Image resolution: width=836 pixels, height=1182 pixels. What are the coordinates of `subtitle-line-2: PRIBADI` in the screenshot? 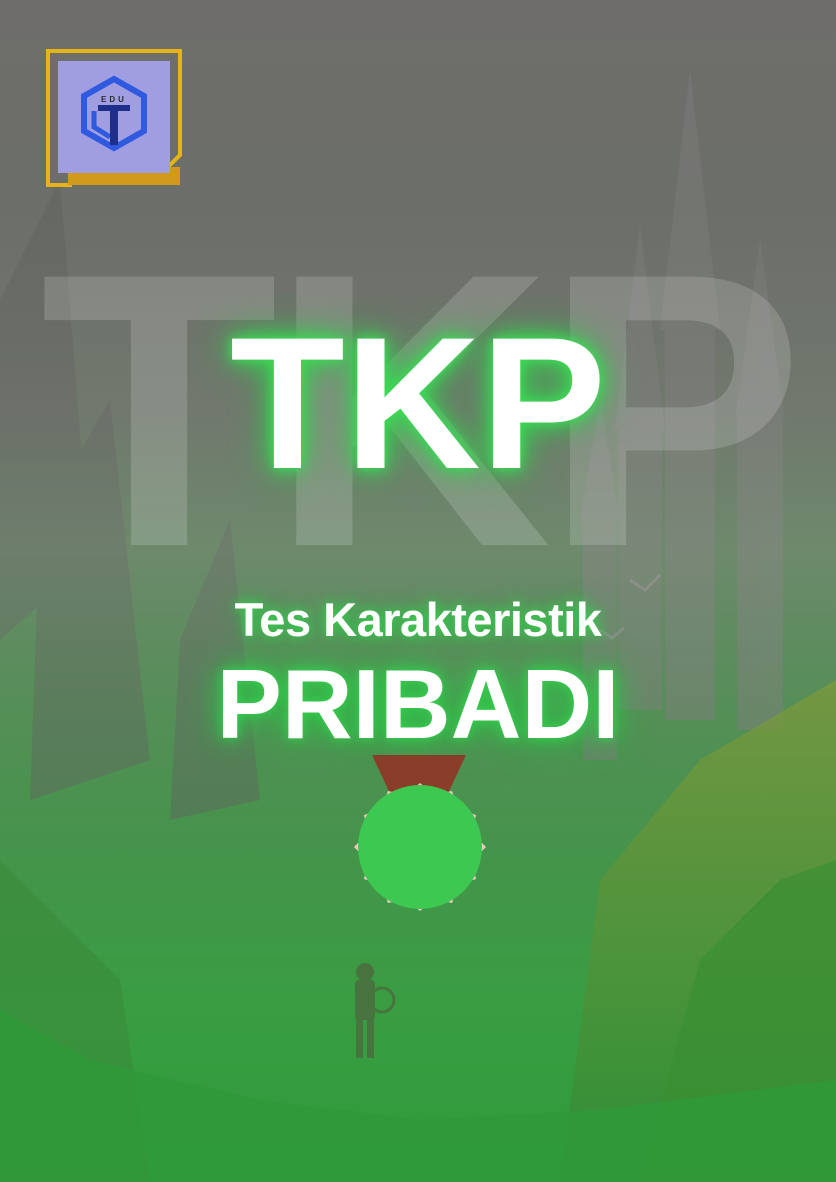 It's located at (418, 704).